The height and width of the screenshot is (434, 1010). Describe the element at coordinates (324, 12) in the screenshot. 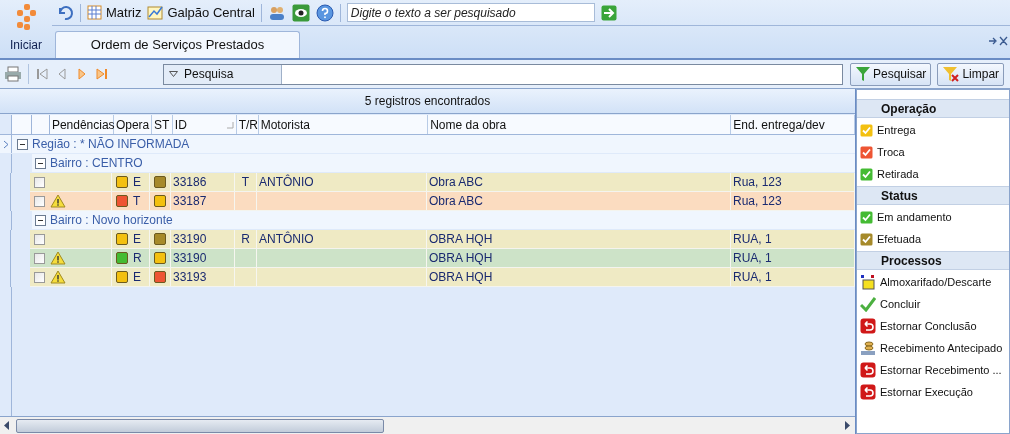

I see `help-icon` at that location.